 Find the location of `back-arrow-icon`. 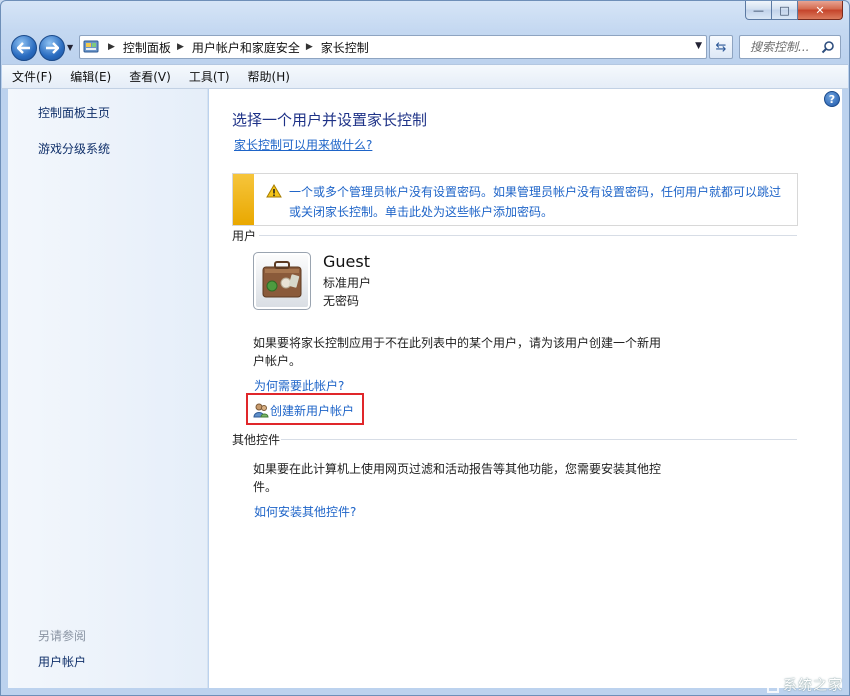

back-arrow-icon is located at coordinates (23, 48).